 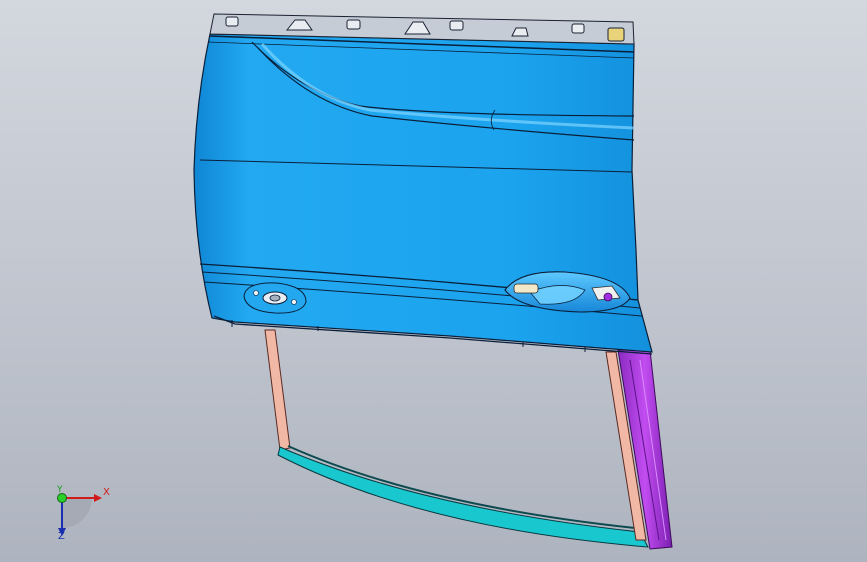 I want to click on triad-z-label: Z, so click(x=61, y=536).